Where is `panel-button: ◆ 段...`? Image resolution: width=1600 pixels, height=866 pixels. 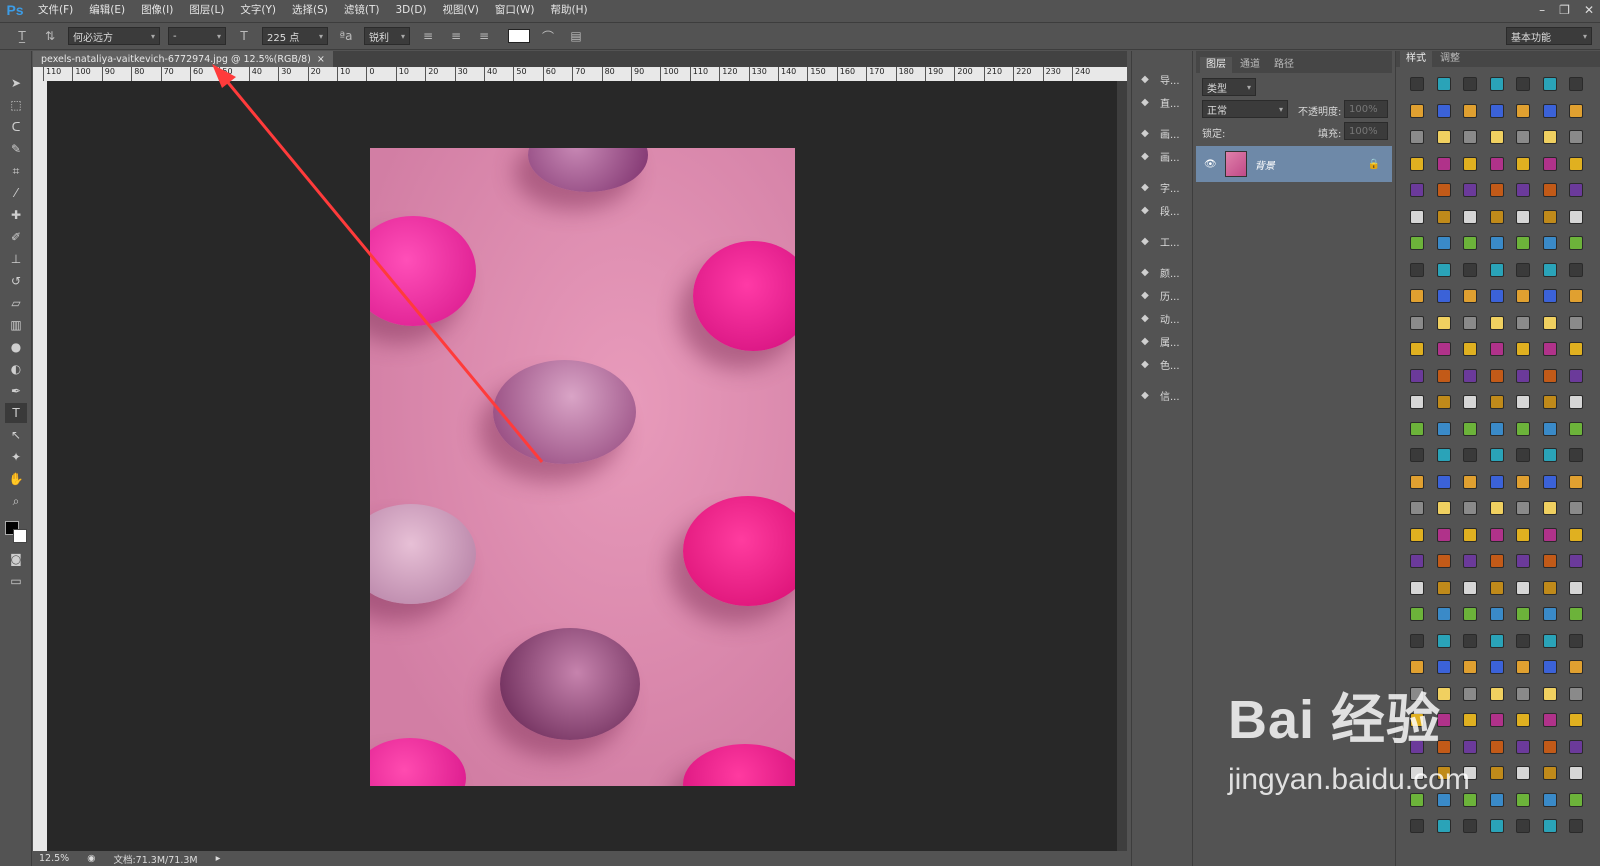
panel-button: ◆ 段... is located at coordinates (1163, 210).